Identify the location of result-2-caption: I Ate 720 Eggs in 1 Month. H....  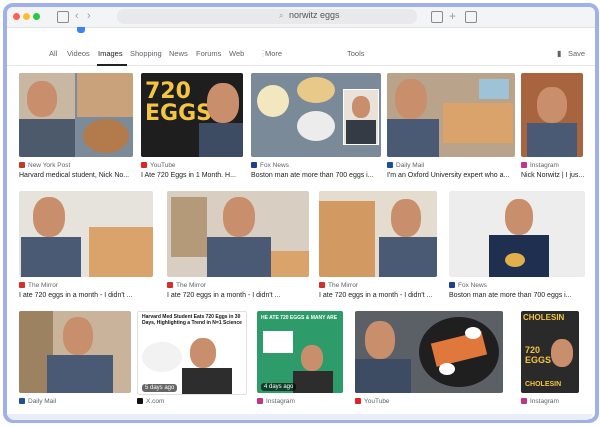
(188, 175).